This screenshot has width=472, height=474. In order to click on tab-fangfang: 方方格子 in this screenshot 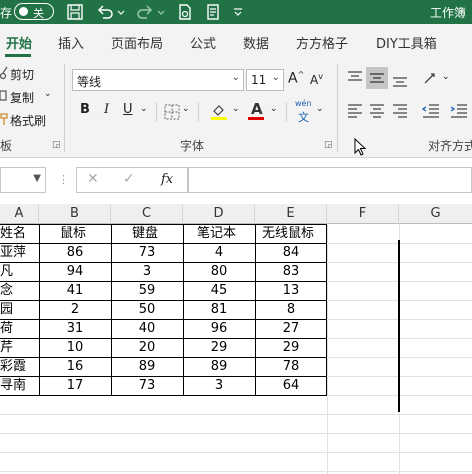, I will do `click(322, 42)`.